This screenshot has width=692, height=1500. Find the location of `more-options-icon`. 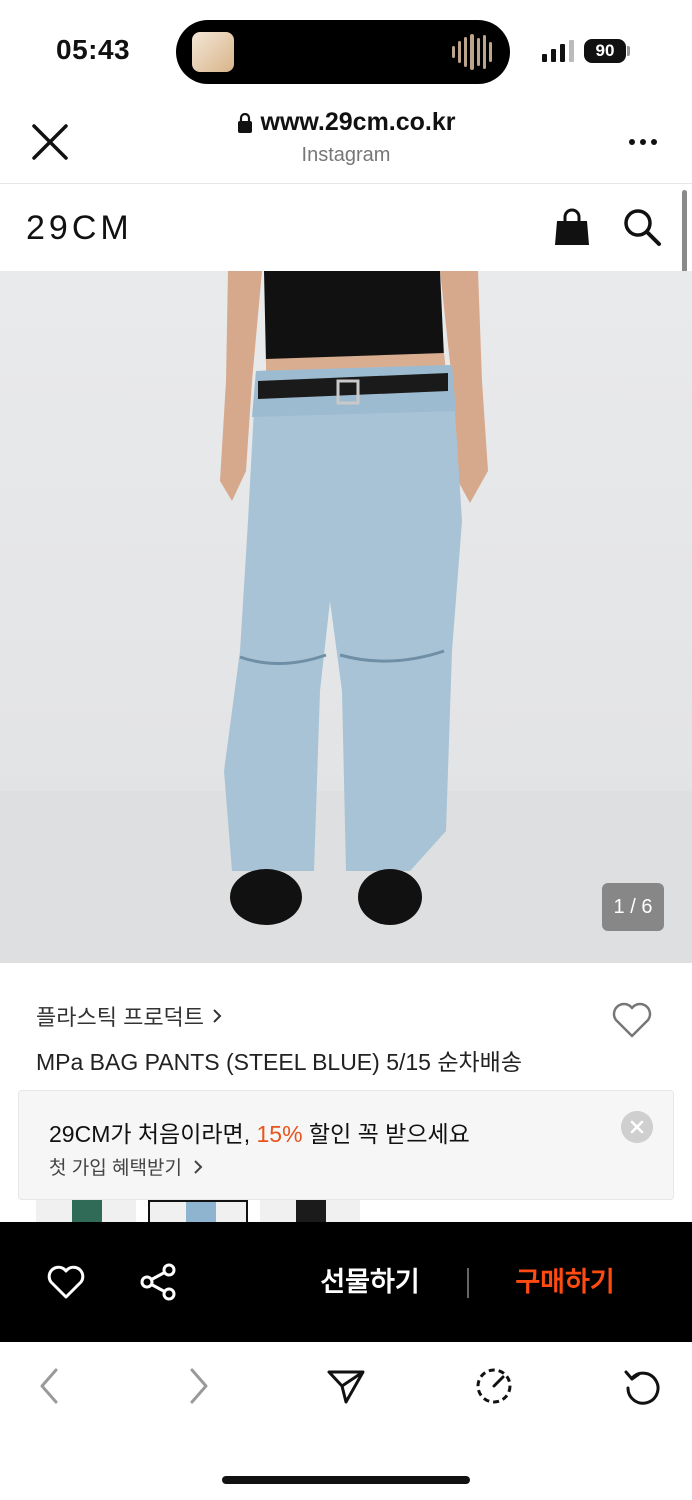

more-options-icon is located at coordinates (643, 142).